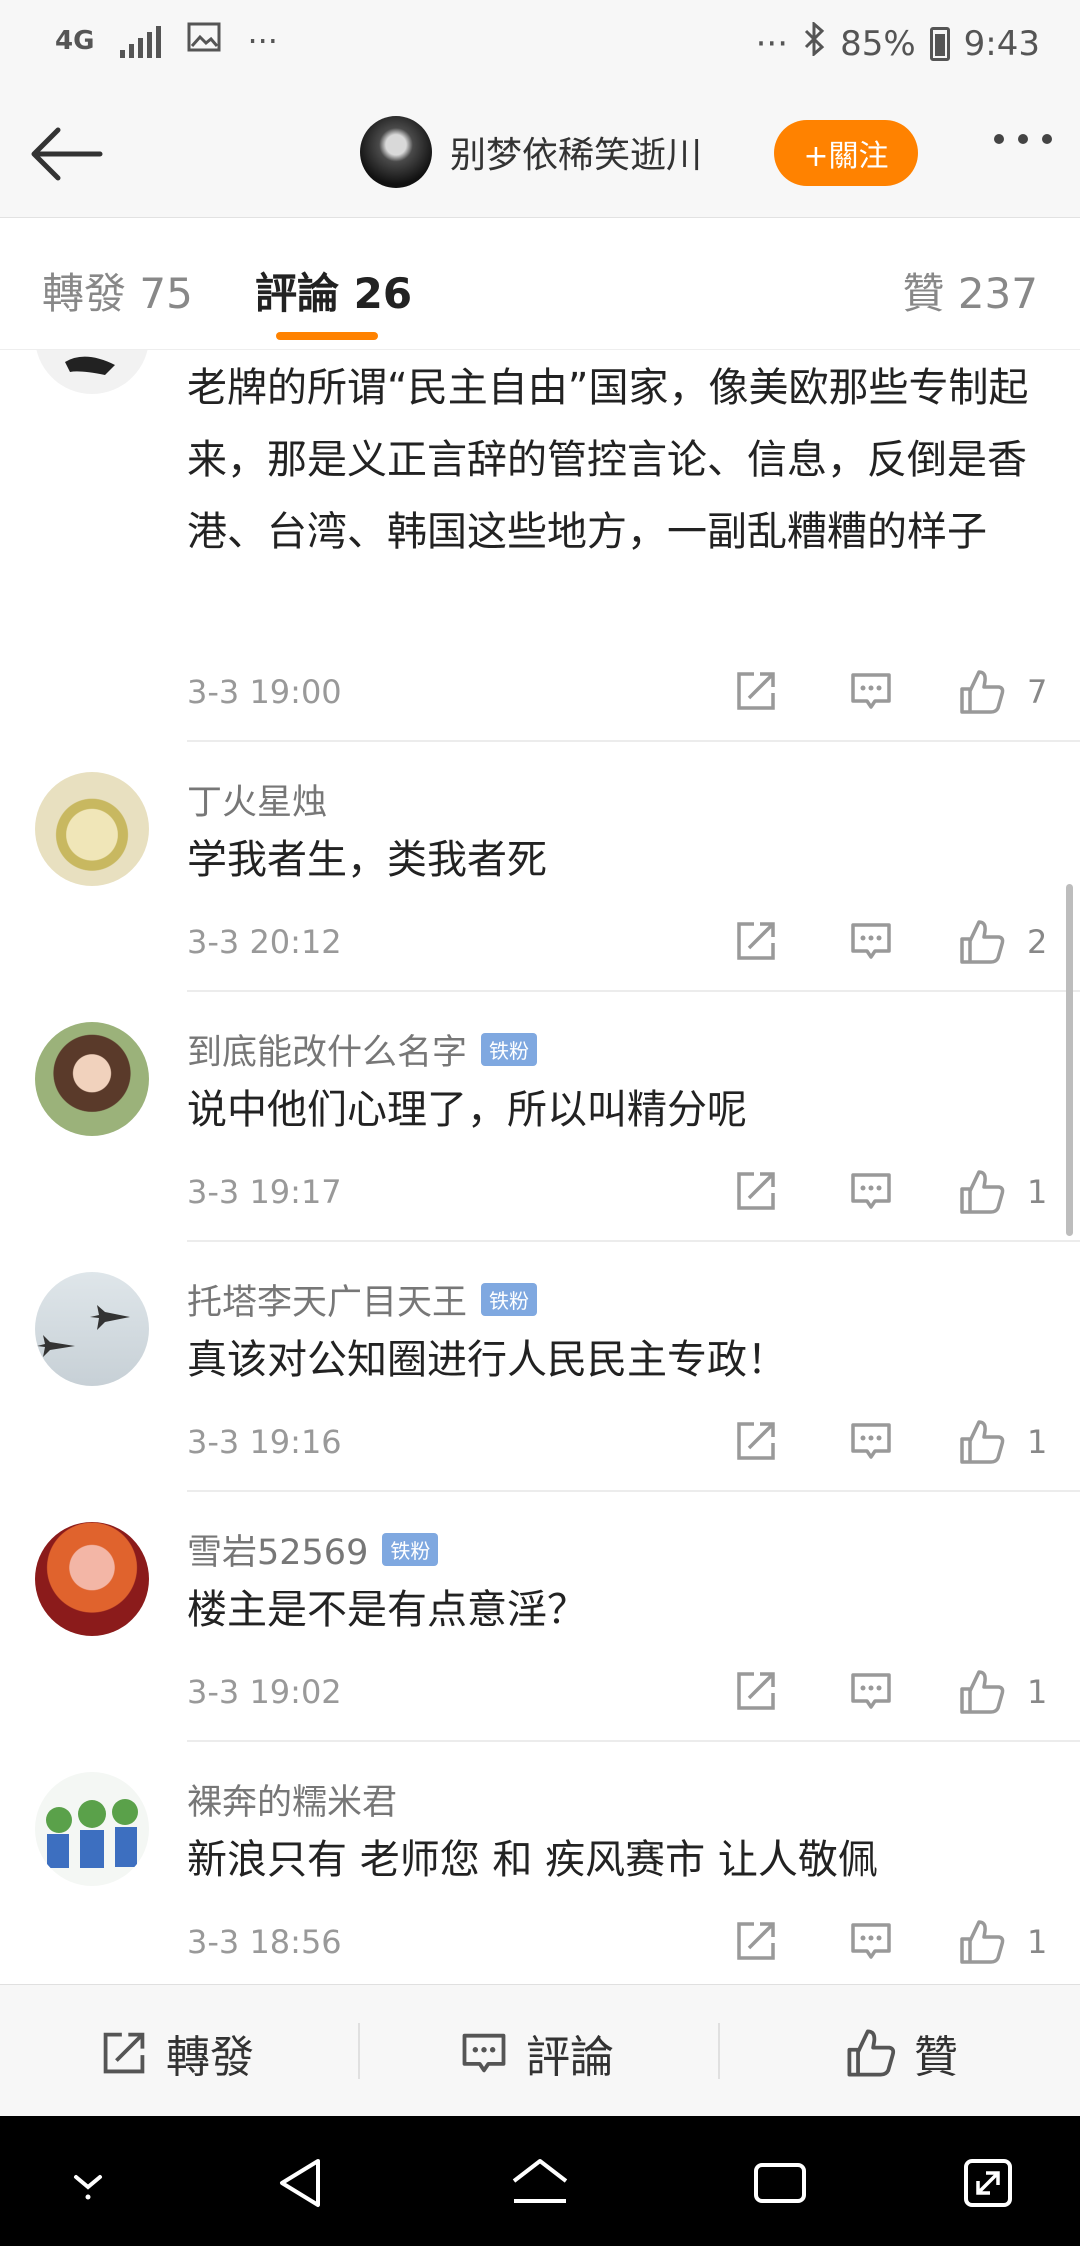  I want to click on hide-keyboard-icon, so click(88, 2183).